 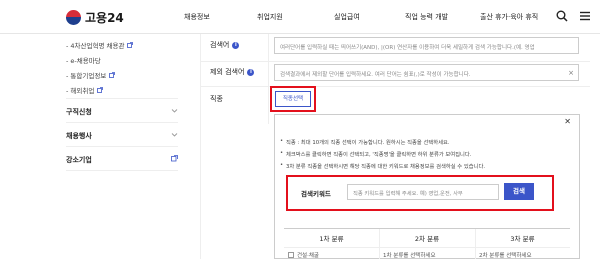 I want to click on sidebar-section-label: 채용행사, so click(x=79, y=136).